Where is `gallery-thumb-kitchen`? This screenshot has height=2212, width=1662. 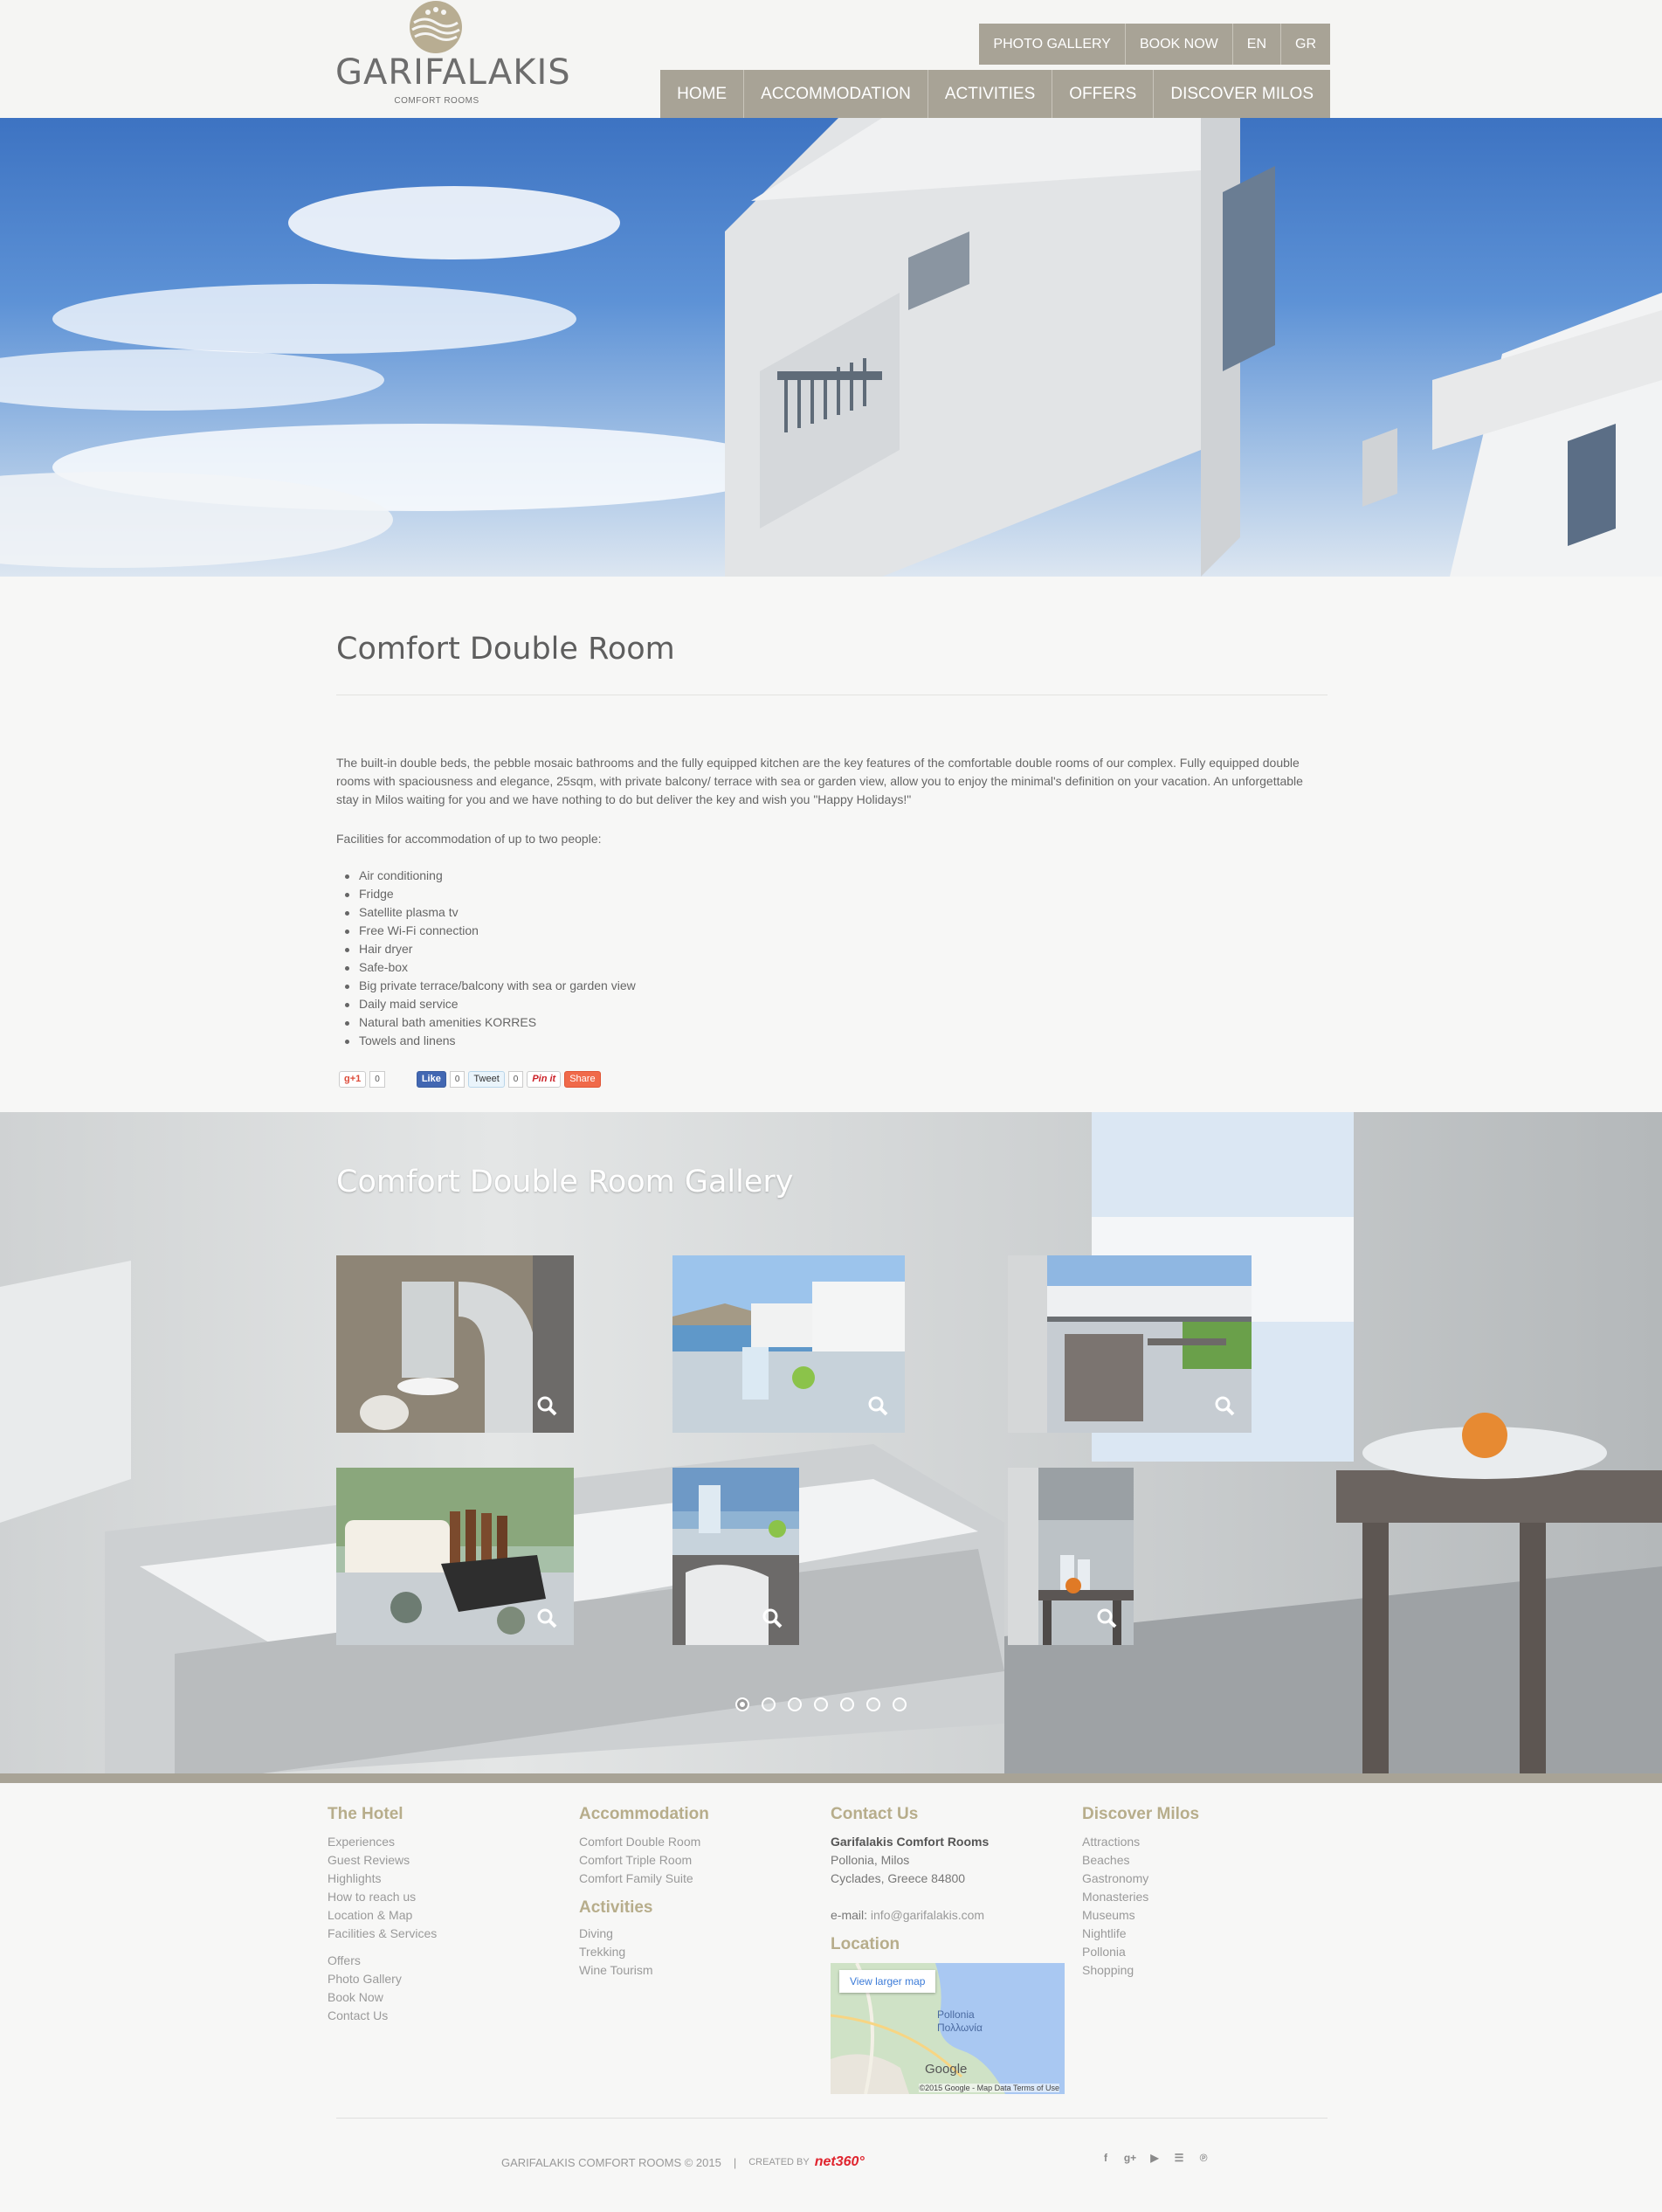 gallery-thumb-kitchen is located at coordinates (1071, 1556).